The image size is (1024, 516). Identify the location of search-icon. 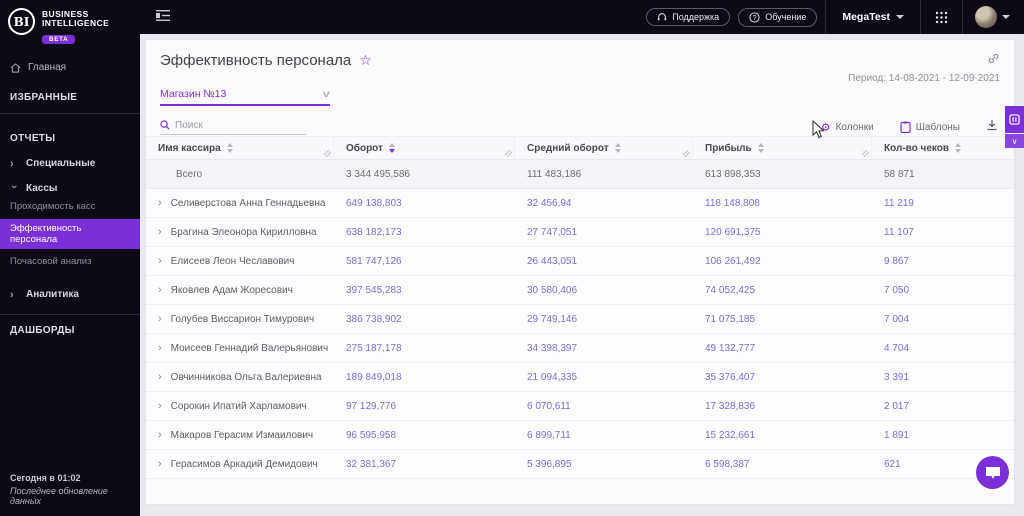
(165, 125).